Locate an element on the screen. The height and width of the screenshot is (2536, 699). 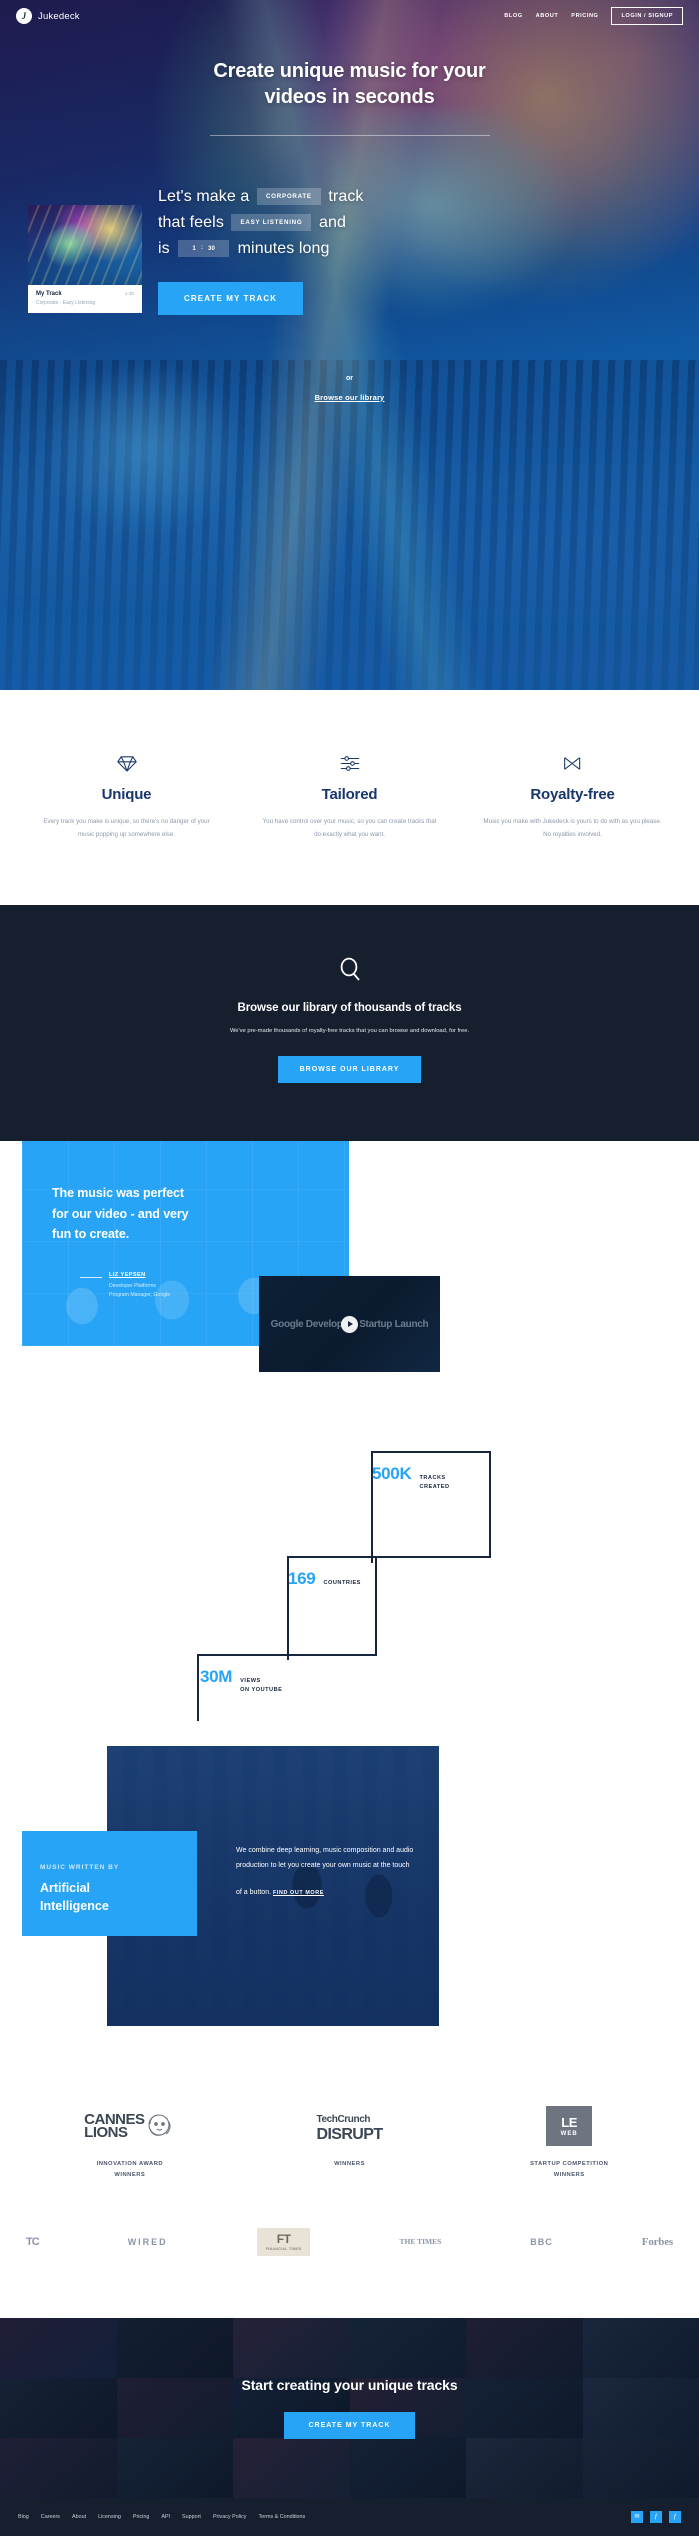
footer-social: ✉ ƒ ƒ is located at coordinates (656, 2516).